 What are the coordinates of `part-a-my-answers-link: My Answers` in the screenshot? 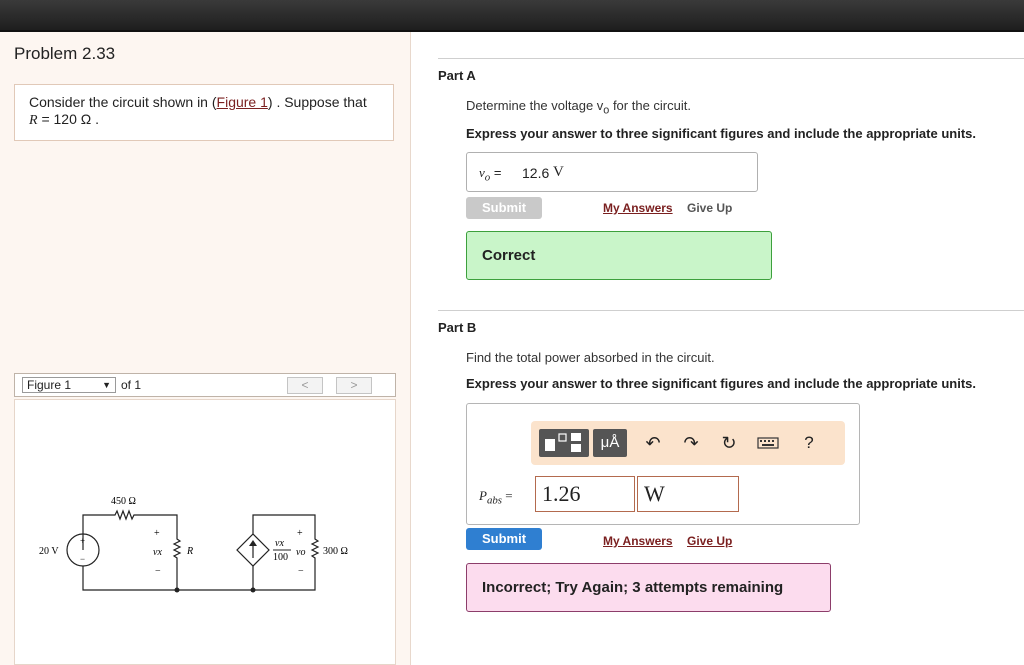 It's located at (638, 208).